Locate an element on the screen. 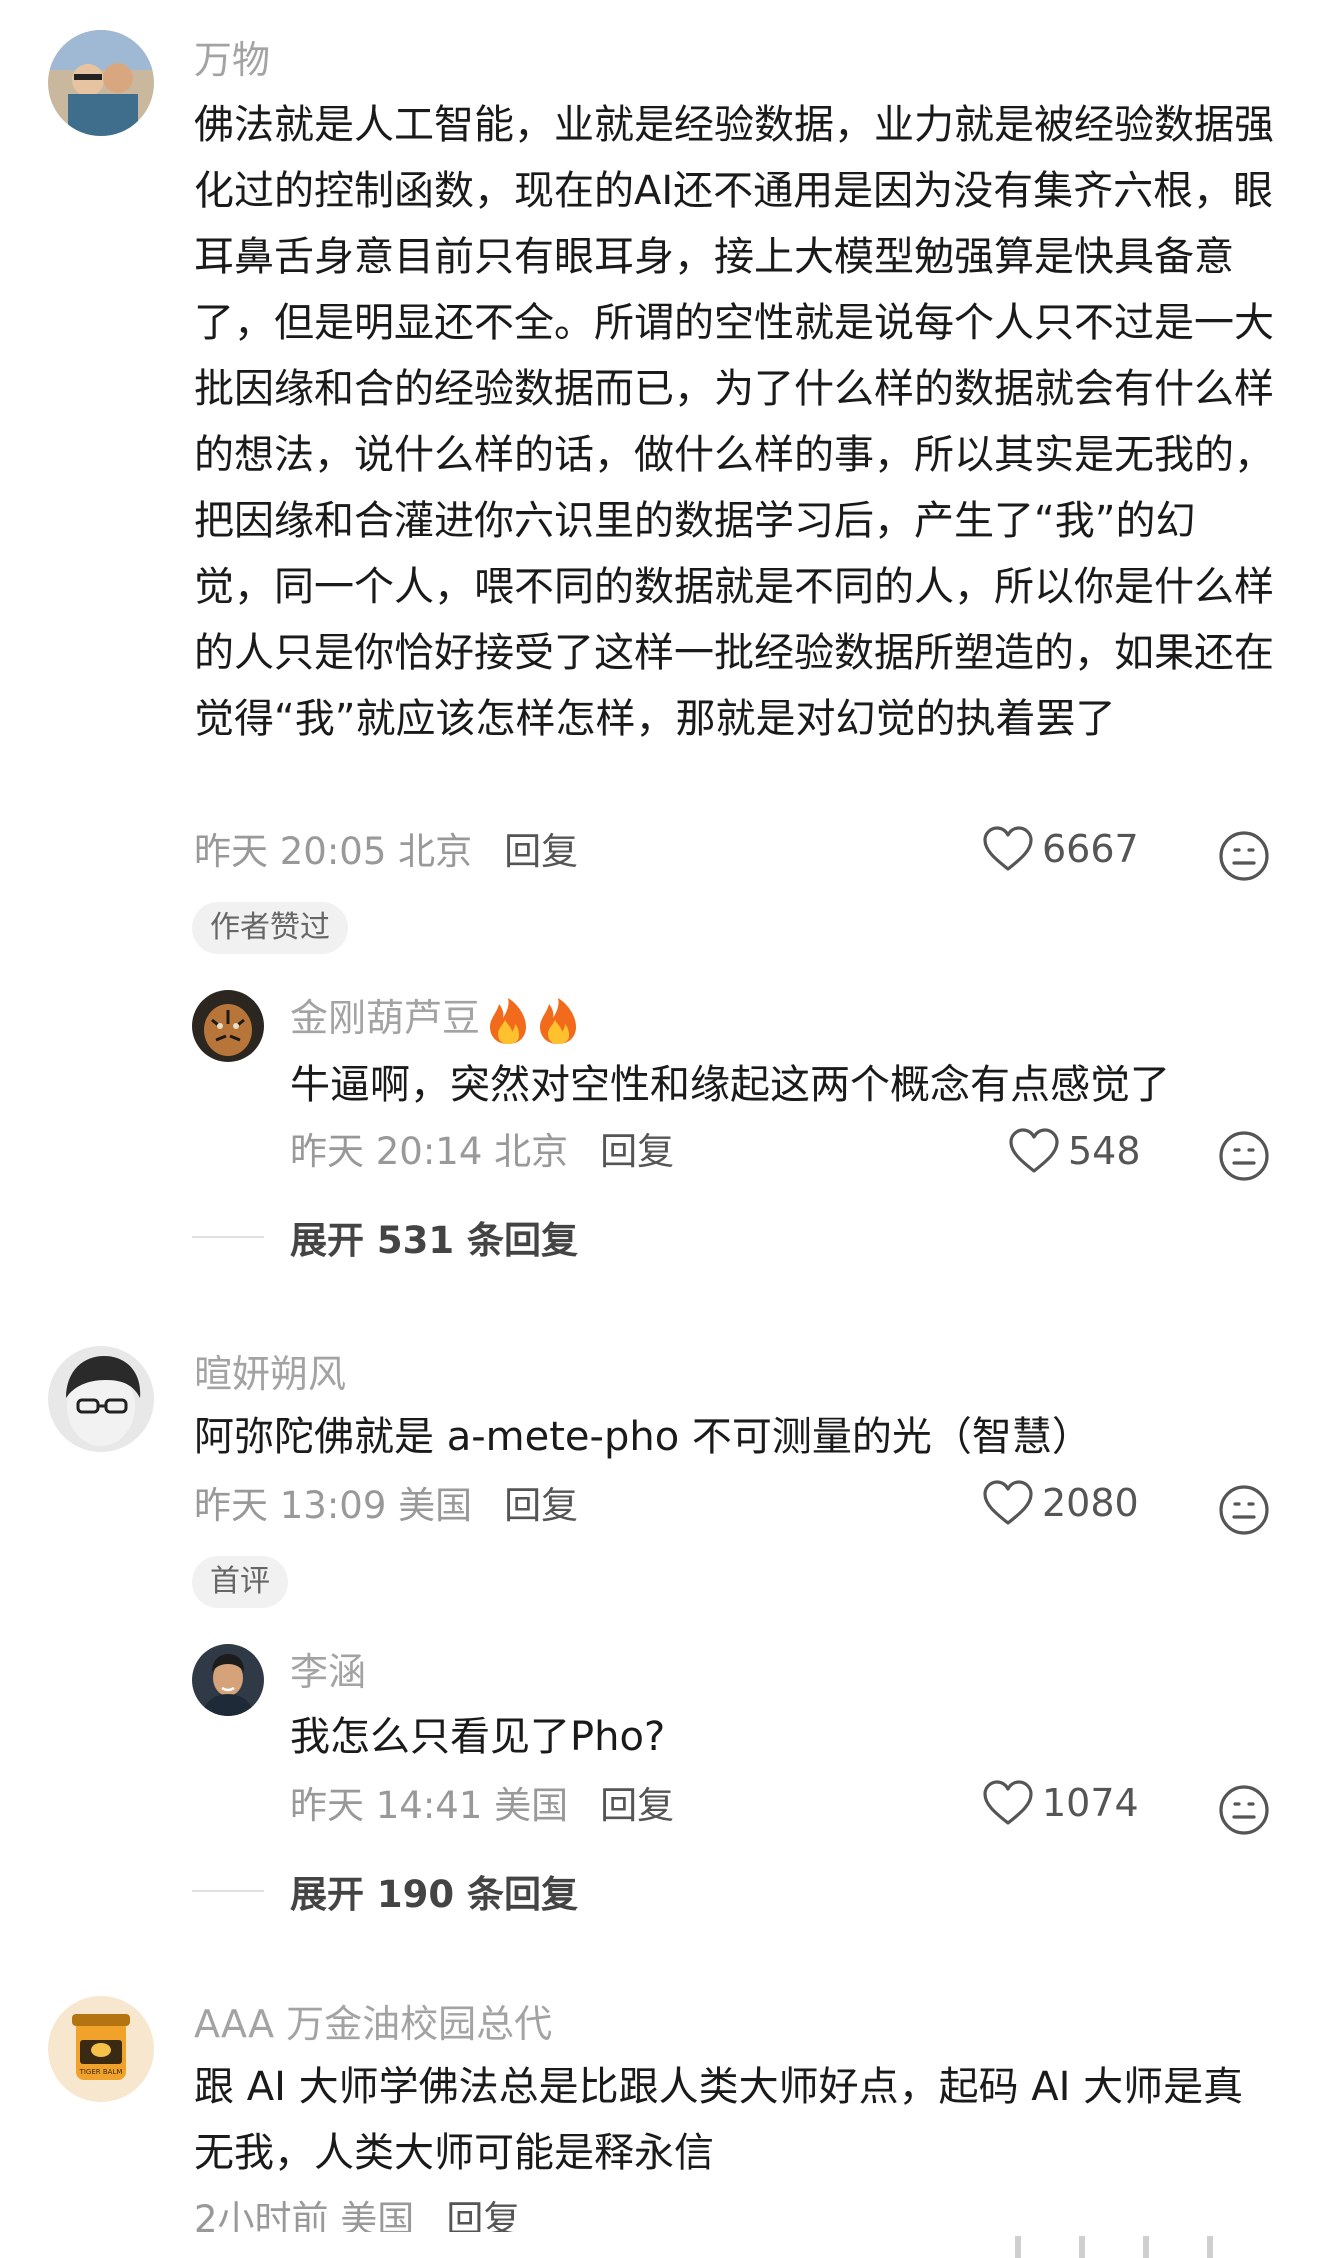 This screenshot has width=1320, height=2258. like-count: 548 is located at coordinates (1104, 1151).